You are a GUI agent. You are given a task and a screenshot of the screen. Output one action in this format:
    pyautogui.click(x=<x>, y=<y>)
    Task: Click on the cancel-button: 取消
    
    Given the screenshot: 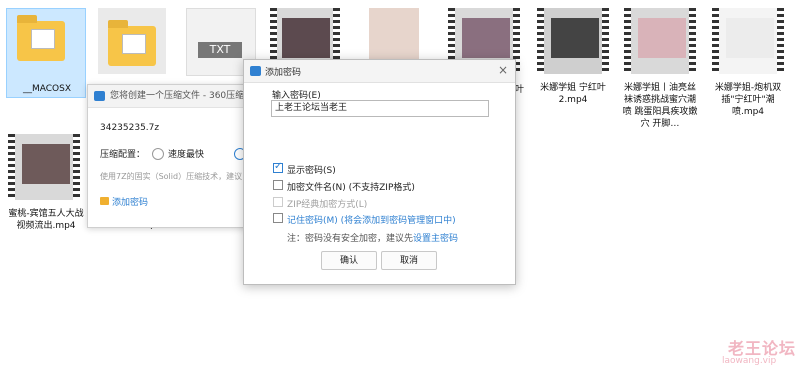 What is the action you would take?
    pyautogui.click(x=409, y=260)
    